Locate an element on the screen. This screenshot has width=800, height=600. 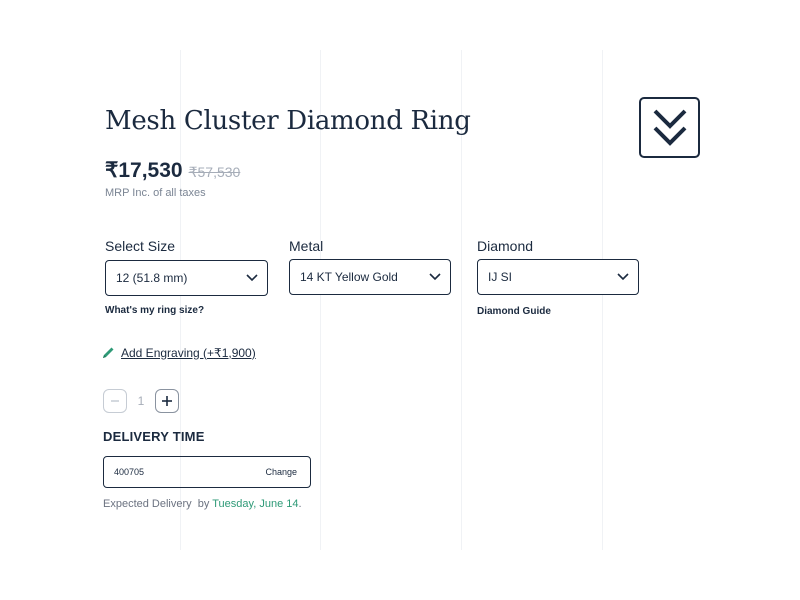
increase-quantity-button is located at coordinates (167, 401).